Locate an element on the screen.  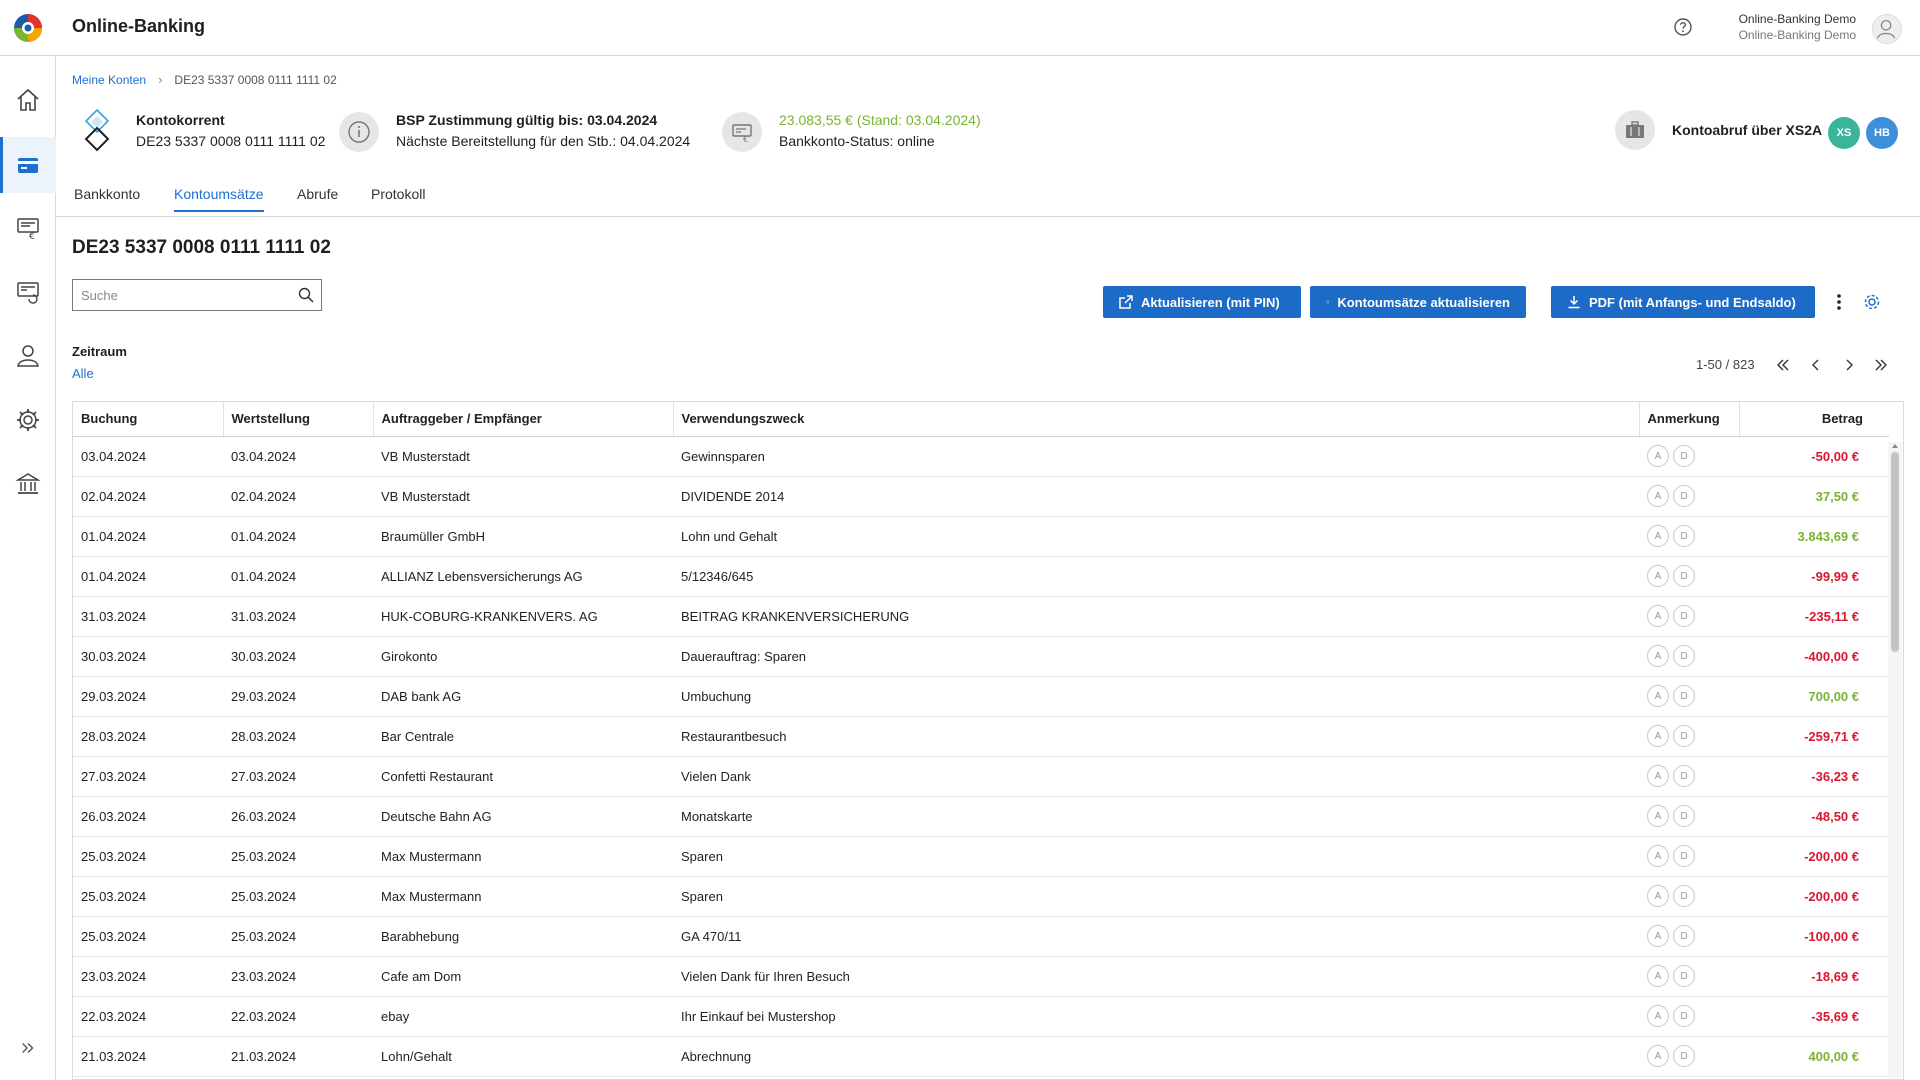
tab-protokoll: Protokoll is located at coordinates (398, 198).